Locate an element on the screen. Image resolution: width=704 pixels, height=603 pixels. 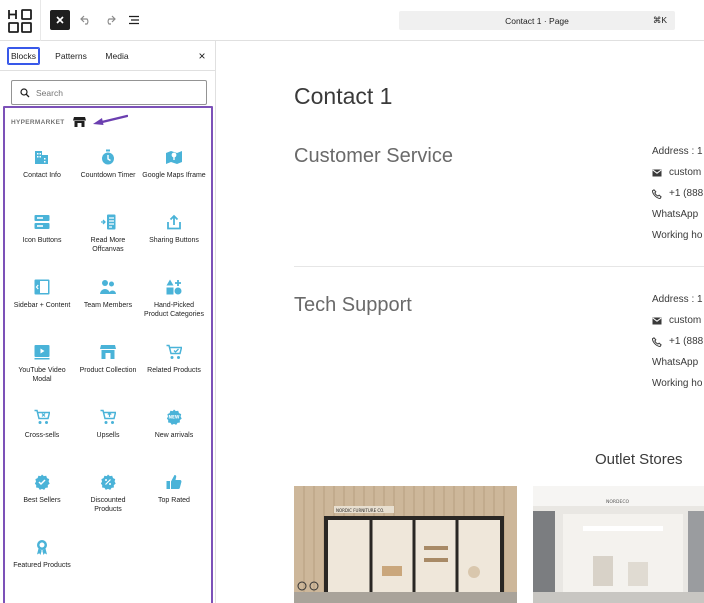
store-collection-icon is located at coordinates (108, 352).